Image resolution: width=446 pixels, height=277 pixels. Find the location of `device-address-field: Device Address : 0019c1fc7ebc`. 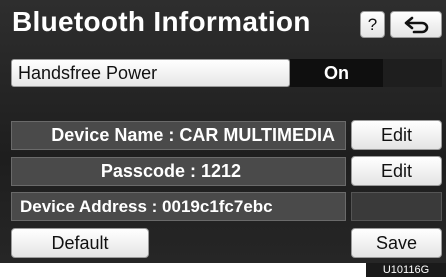

device-address-field: Device Address : 0019c1fc7ebc is located at coordinates (178, 206).